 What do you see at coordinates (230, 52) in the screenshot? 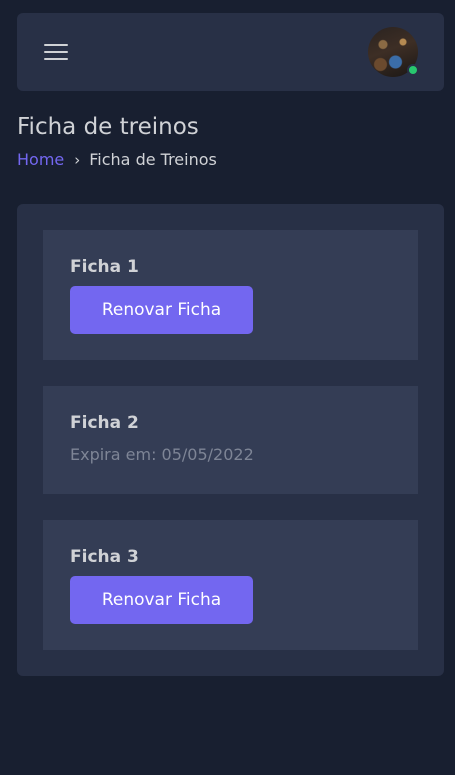
I see `top-navbar` at bounding box center [230, 52].